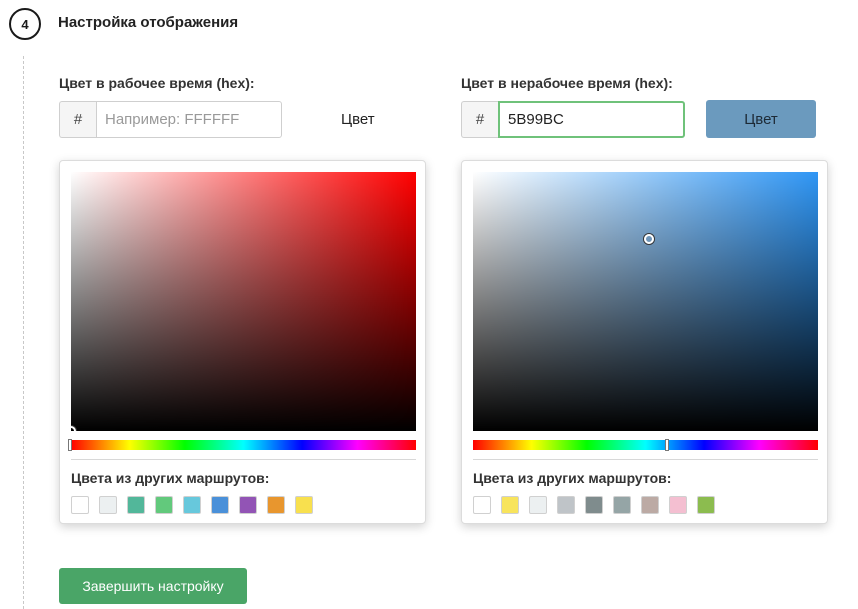 Image resolution: width=858 pixels, height=609 pixels. I want to click on off-color-label: Цвет в нерабочее время (hex):, so click(567, 83).